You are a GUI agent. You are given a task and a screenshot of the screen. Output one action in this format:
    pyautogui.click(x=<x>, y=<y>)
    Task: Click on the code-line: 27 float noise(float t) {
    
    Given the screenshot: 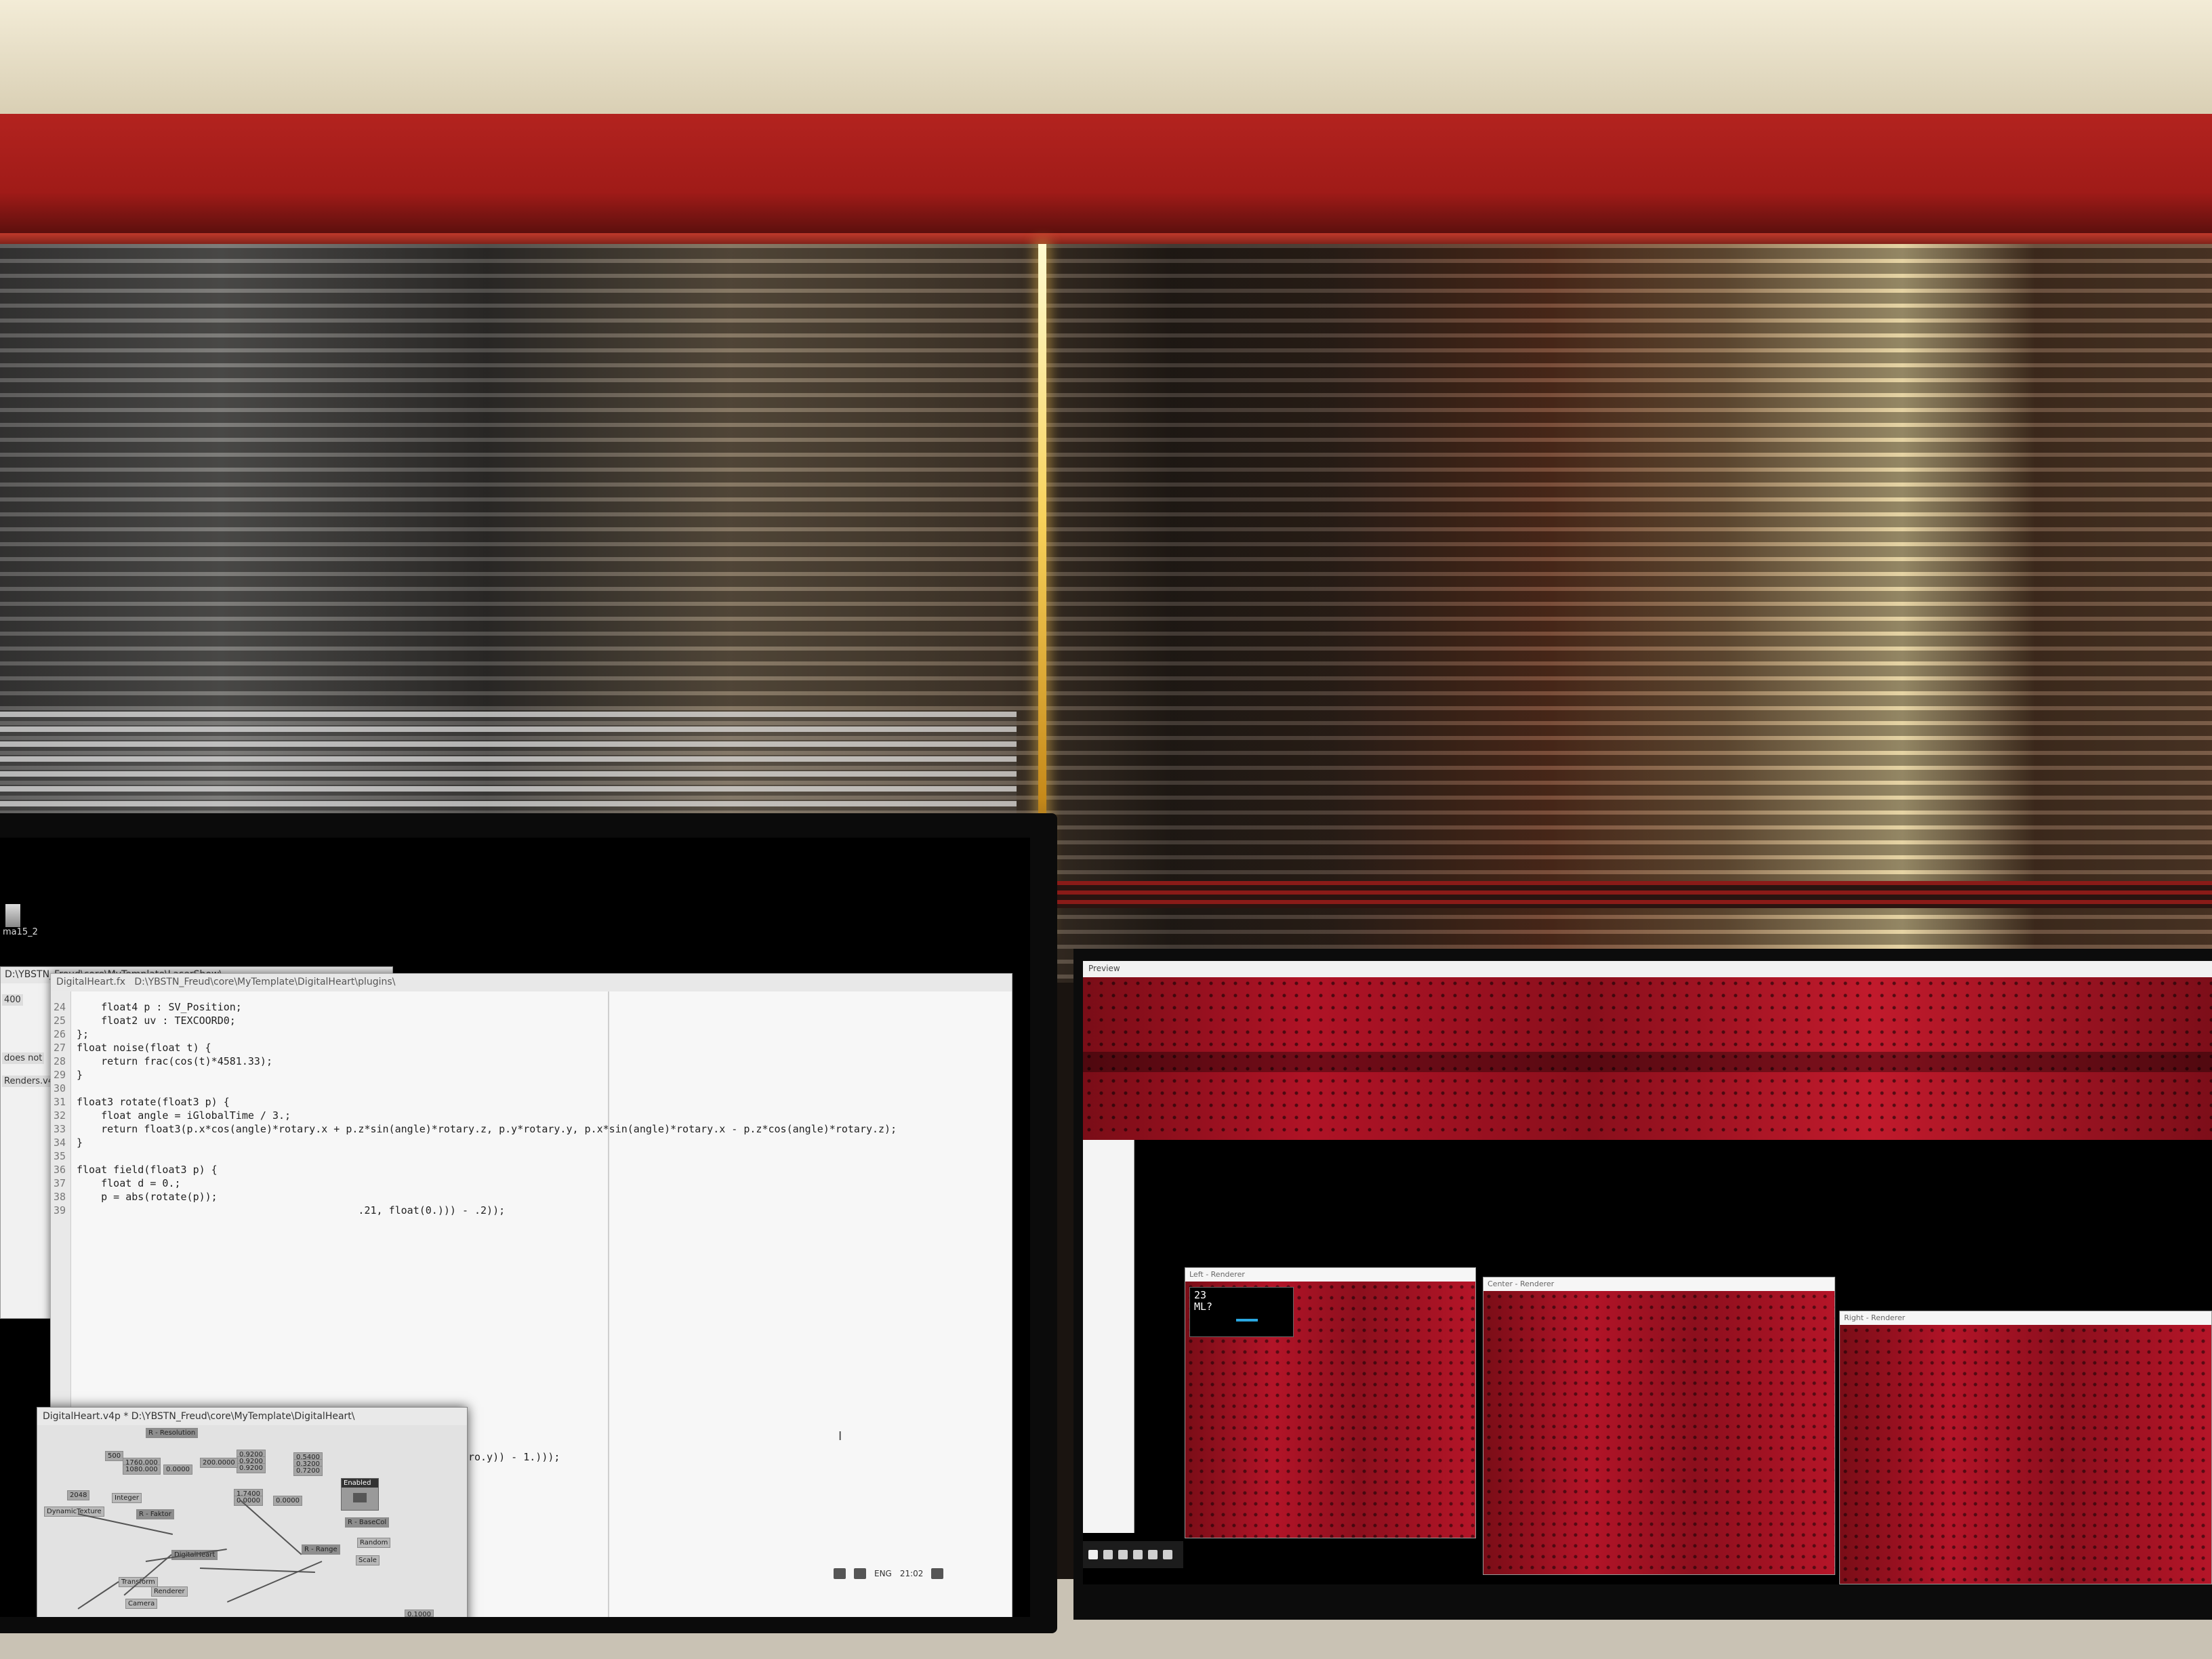 What is the action you would take?
    pyautogui.click(x=132, y=1048)
    